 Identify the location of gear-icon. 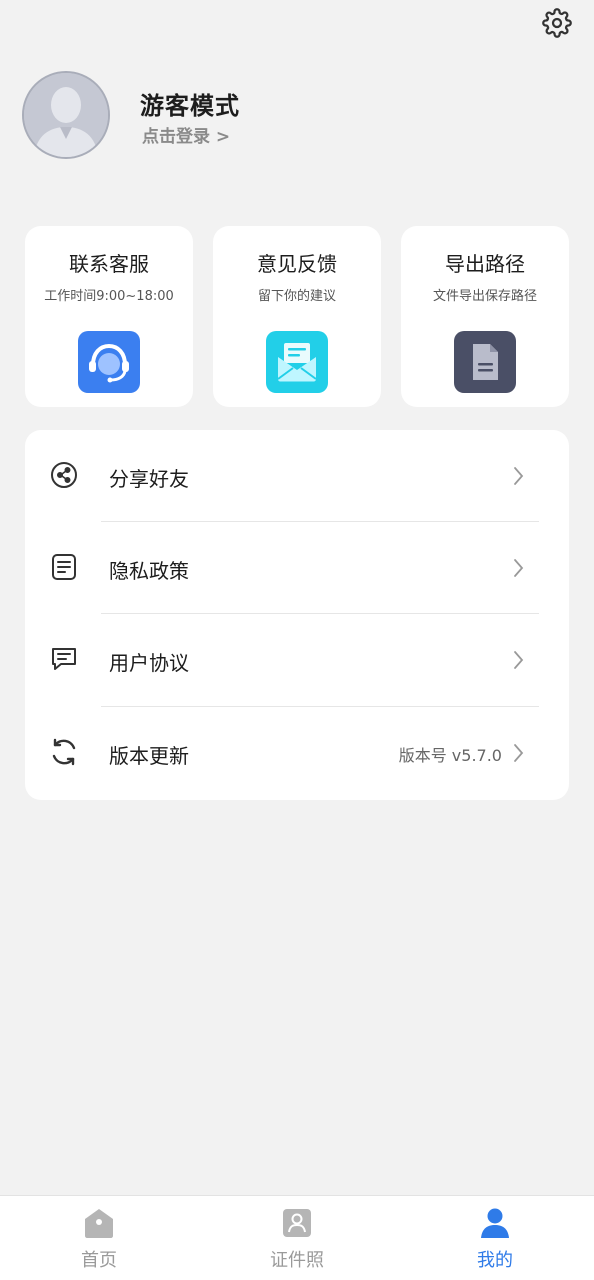
(557, 23).